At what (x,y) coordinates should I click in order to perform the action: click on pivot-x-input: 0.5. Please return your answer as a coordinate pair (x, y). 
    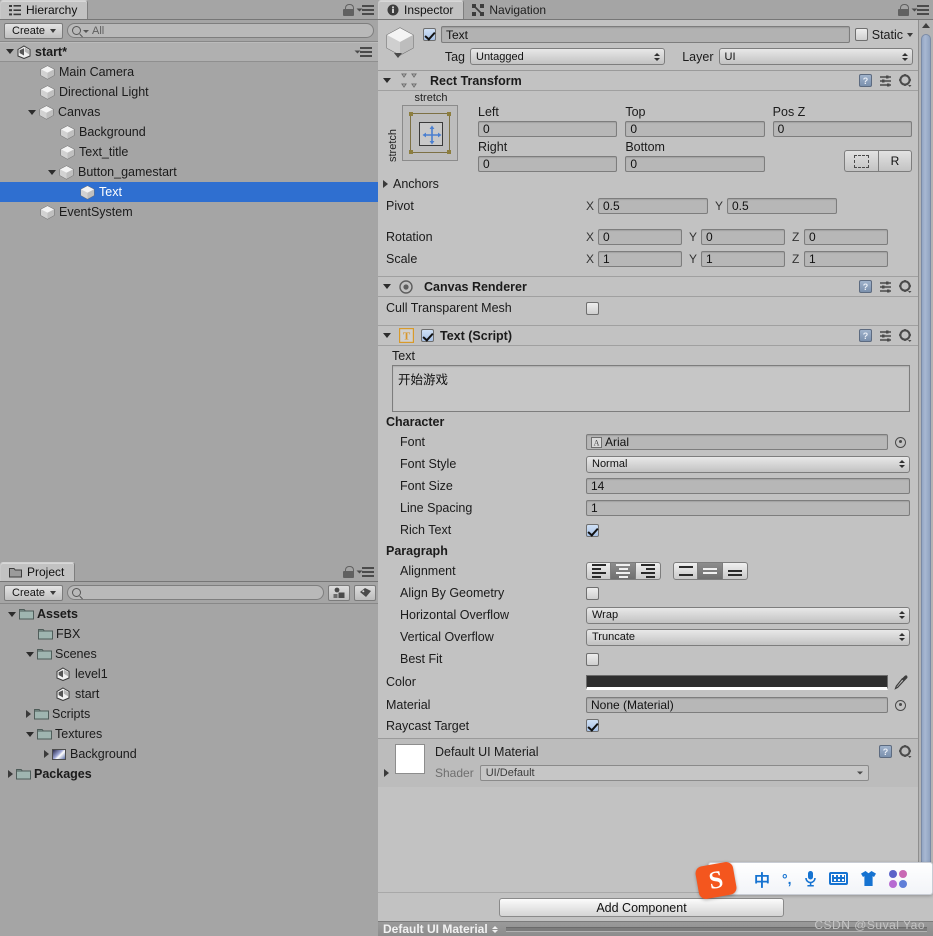
    Looking at the image, I should click on (653, 206).